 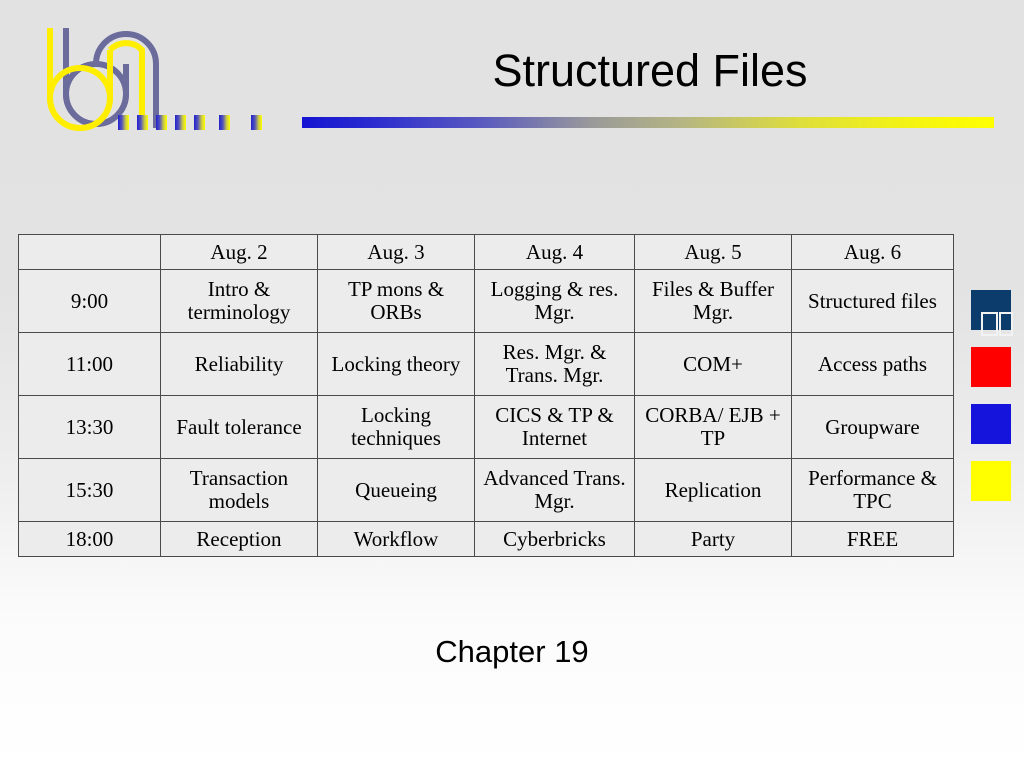 What do you see at coordinates (991, 367) in the screenshot?
I see `red-swatch` at bounding box center [991, 367].